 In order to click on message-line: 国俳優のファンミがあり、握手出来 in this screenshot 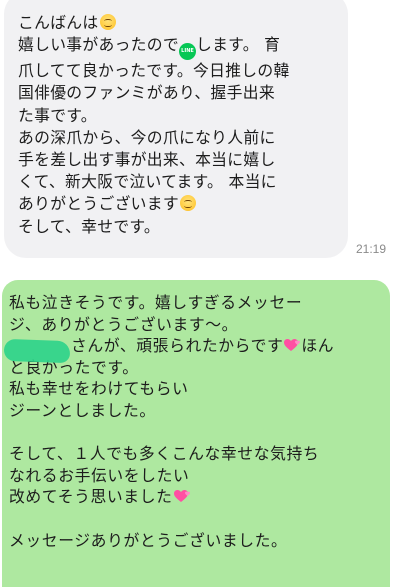, I will do `click(146, 93)`.